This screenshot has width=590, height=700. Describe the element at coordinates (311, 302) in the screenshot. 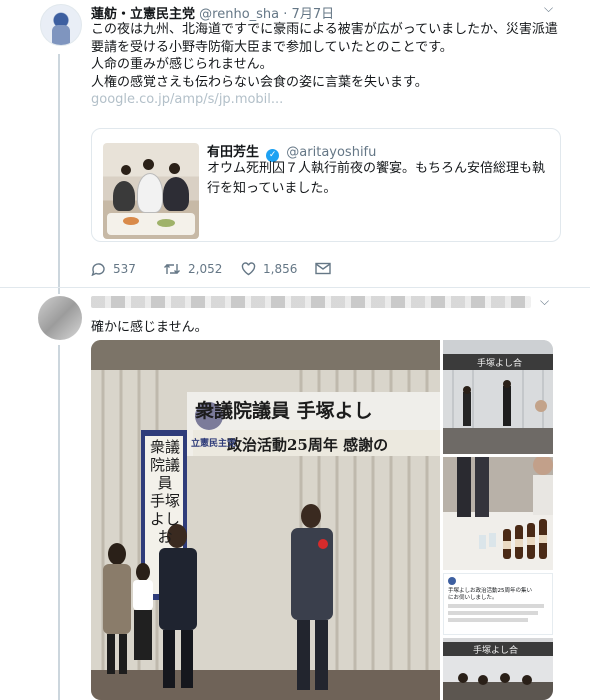

I see `blurred-author-info` at that location.